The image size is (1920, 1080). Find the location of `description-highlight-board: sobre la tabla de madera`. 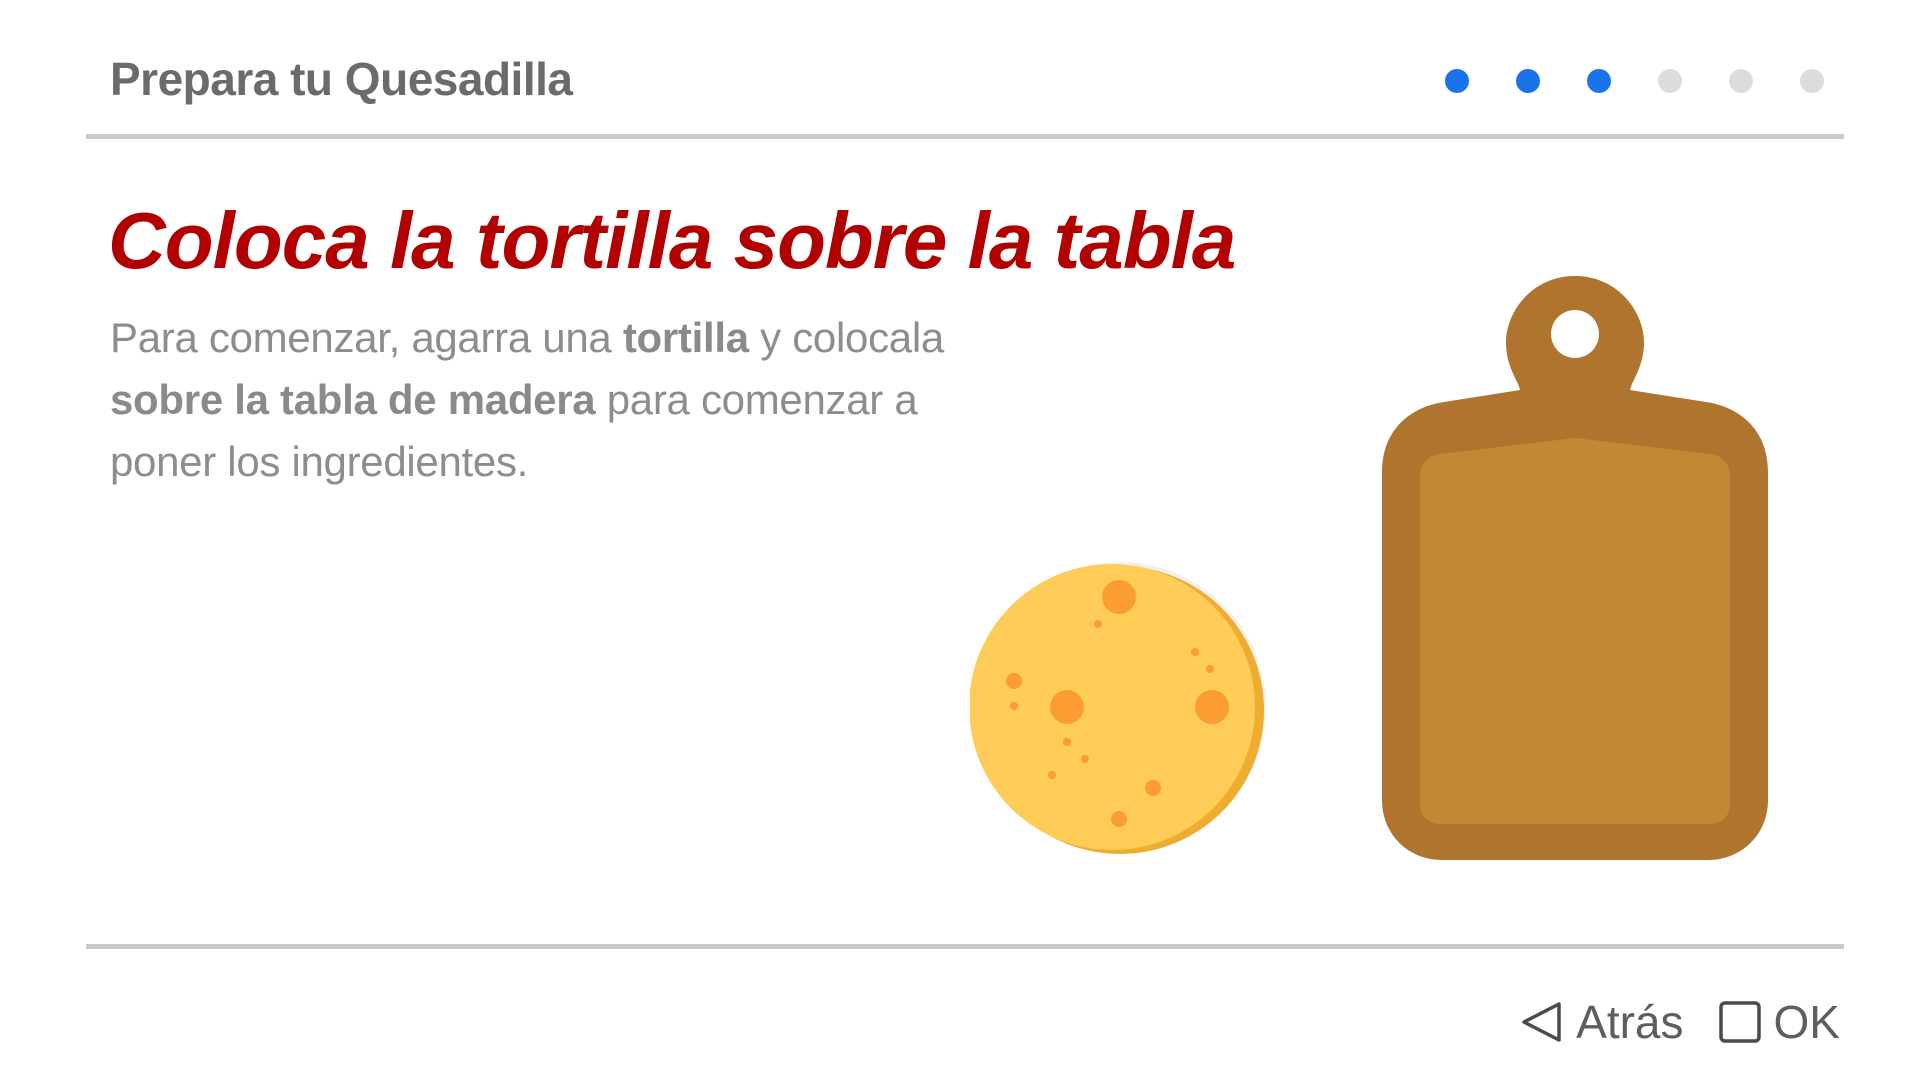

description-highlight-board: sobre la tabla de madera is located at coordinates (353, 399).